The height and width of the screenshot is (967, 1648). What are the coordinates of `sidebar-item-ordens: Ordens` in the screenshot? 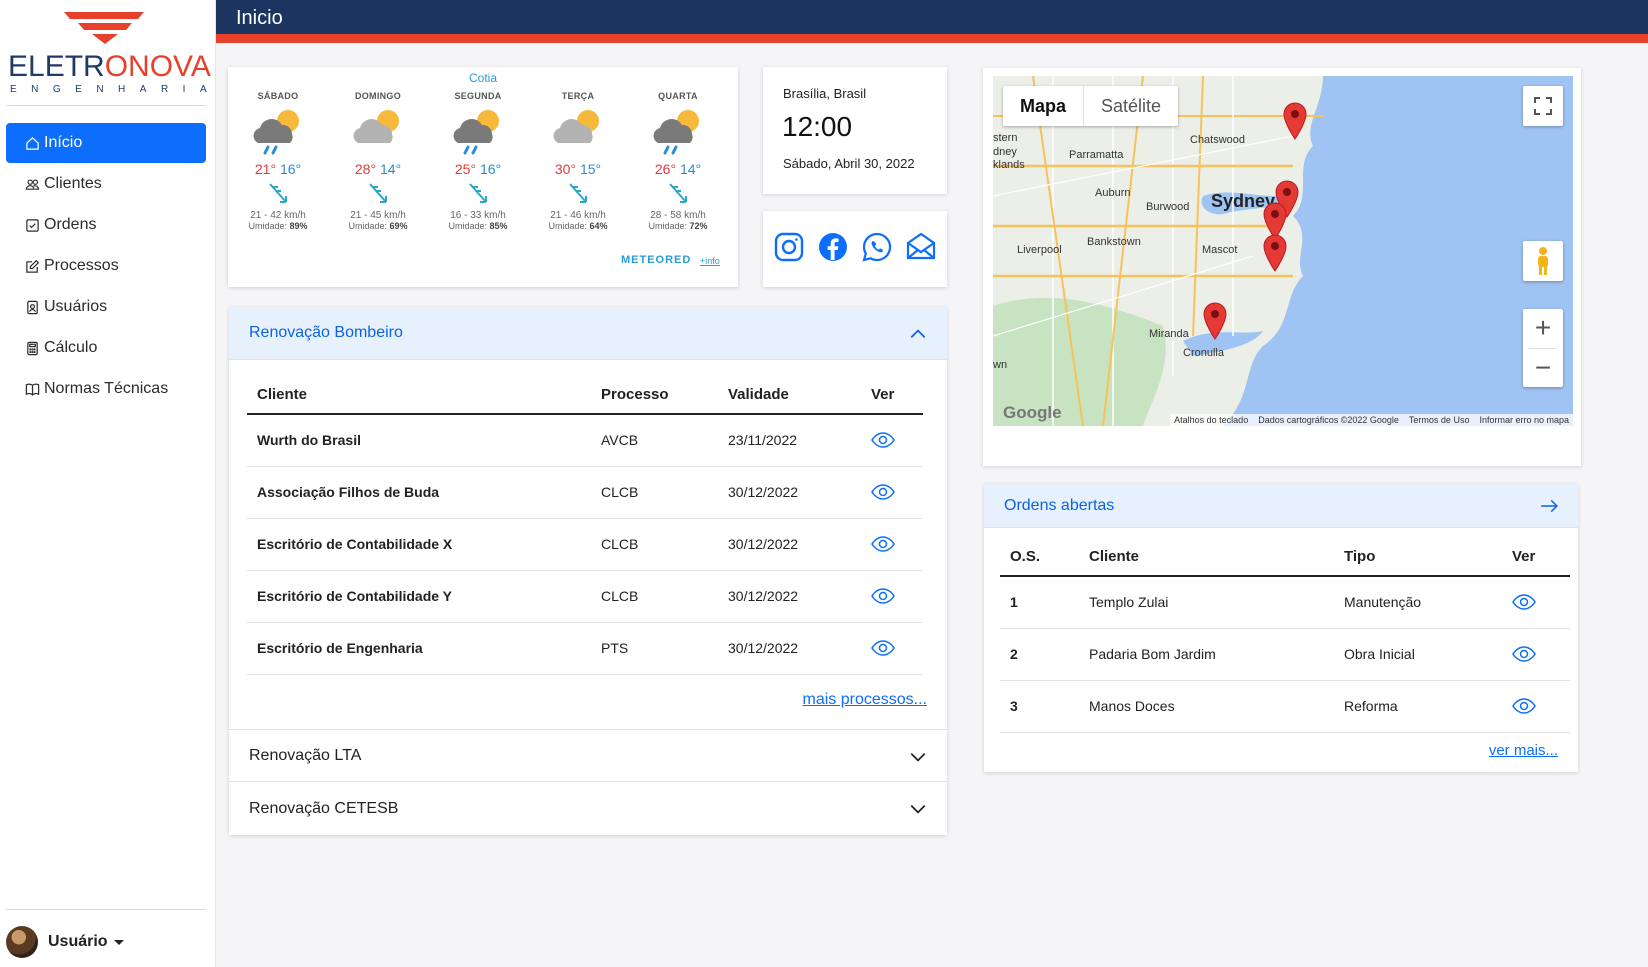 It's located at (106, 225).